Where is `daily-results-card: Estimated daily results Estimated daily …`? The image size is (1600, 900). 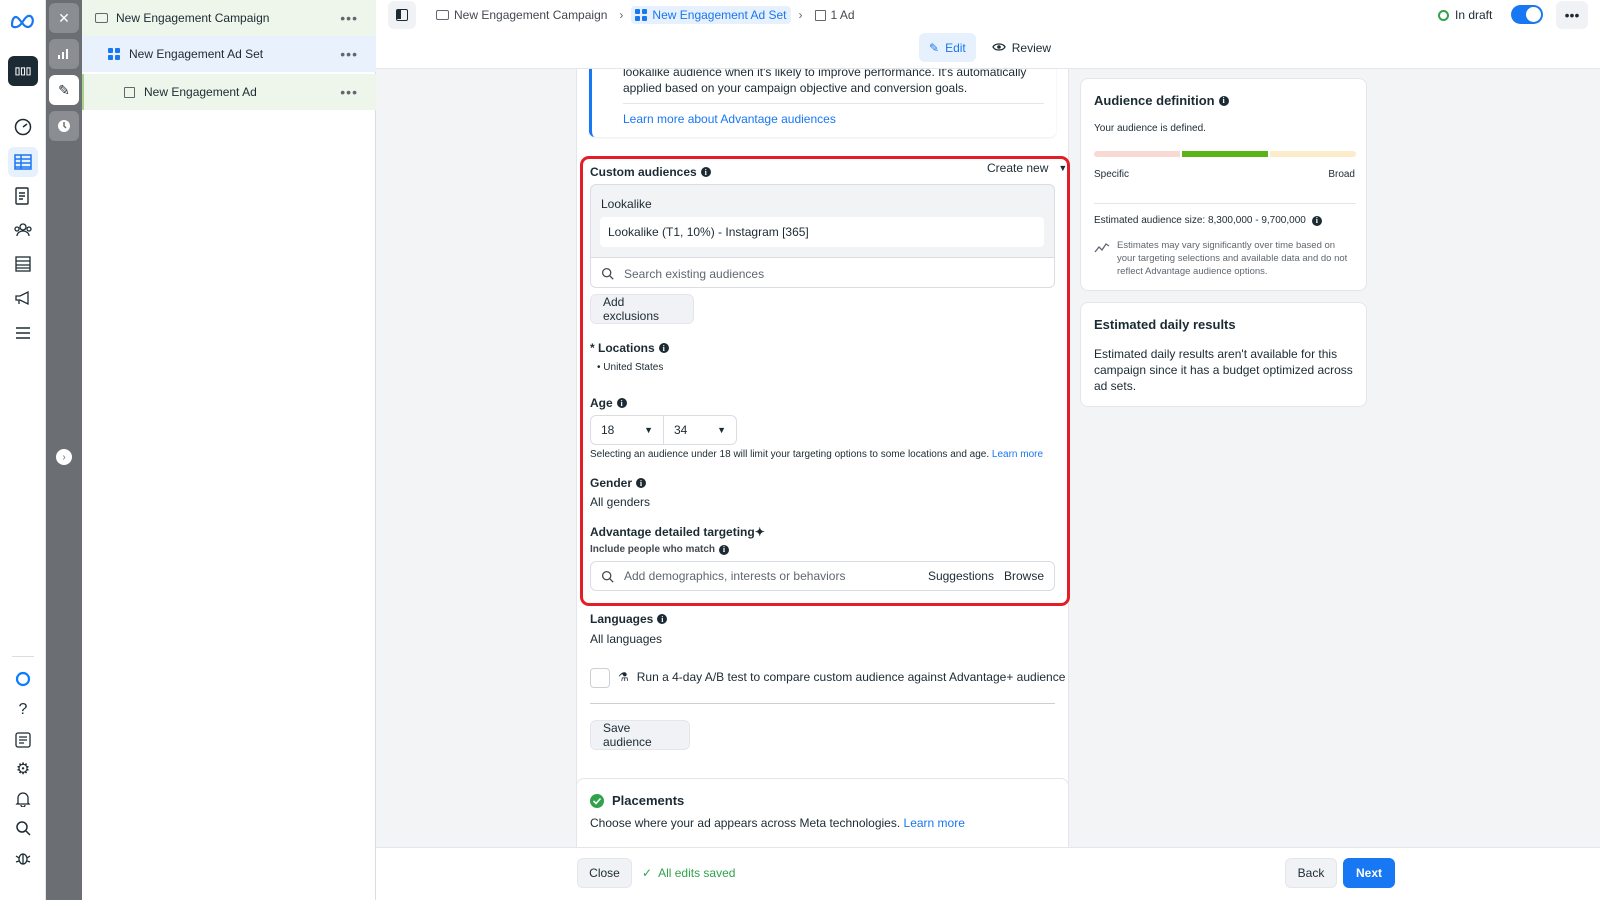
daily-results-card: Estimated daily results Estimated daily … is located at coordinates (1223, 354).